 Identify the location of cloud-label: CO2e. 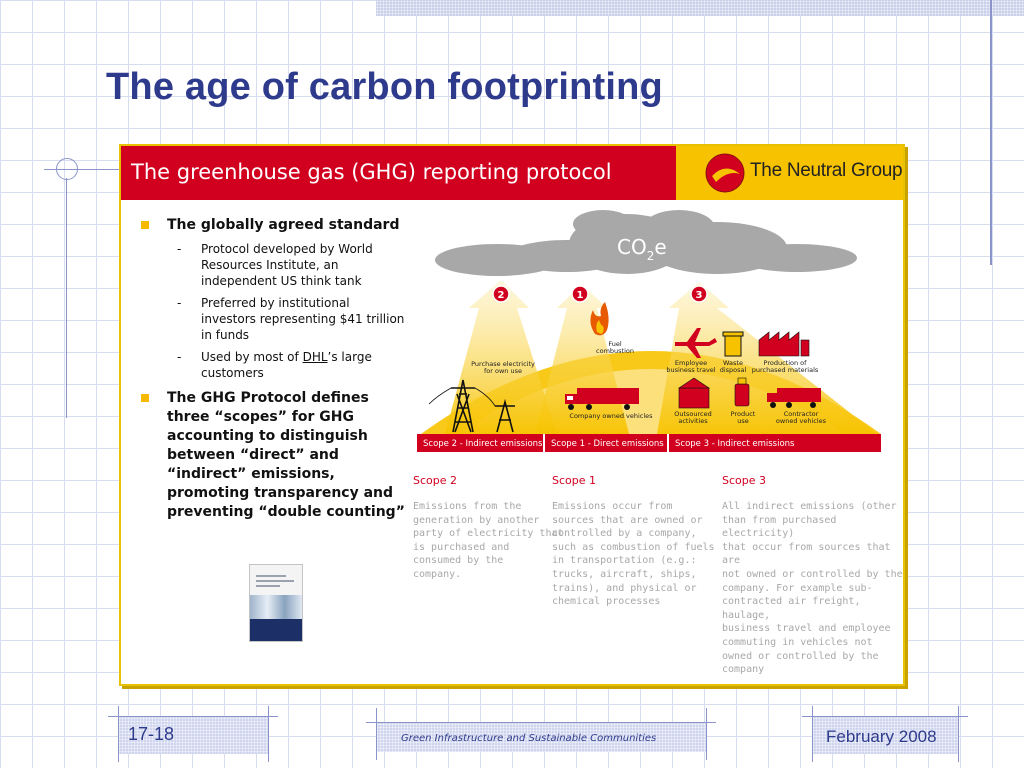
(642, 249).